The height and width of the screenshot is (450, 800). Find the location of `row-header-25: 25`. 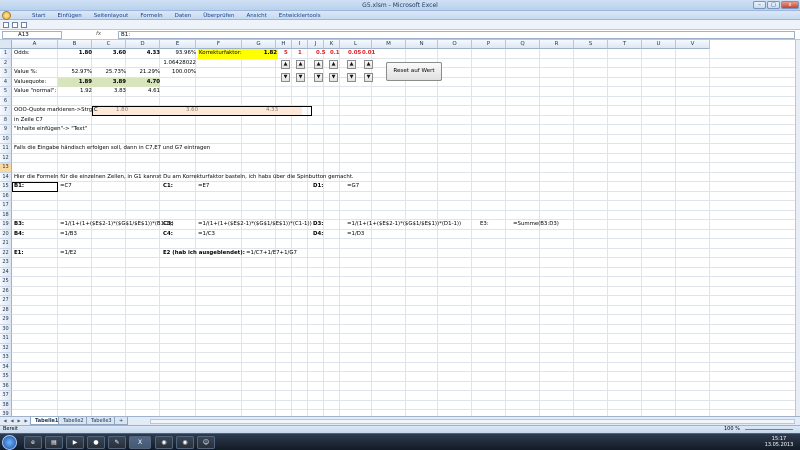

row-header-25: 25 is located at coordinates (6, 282).